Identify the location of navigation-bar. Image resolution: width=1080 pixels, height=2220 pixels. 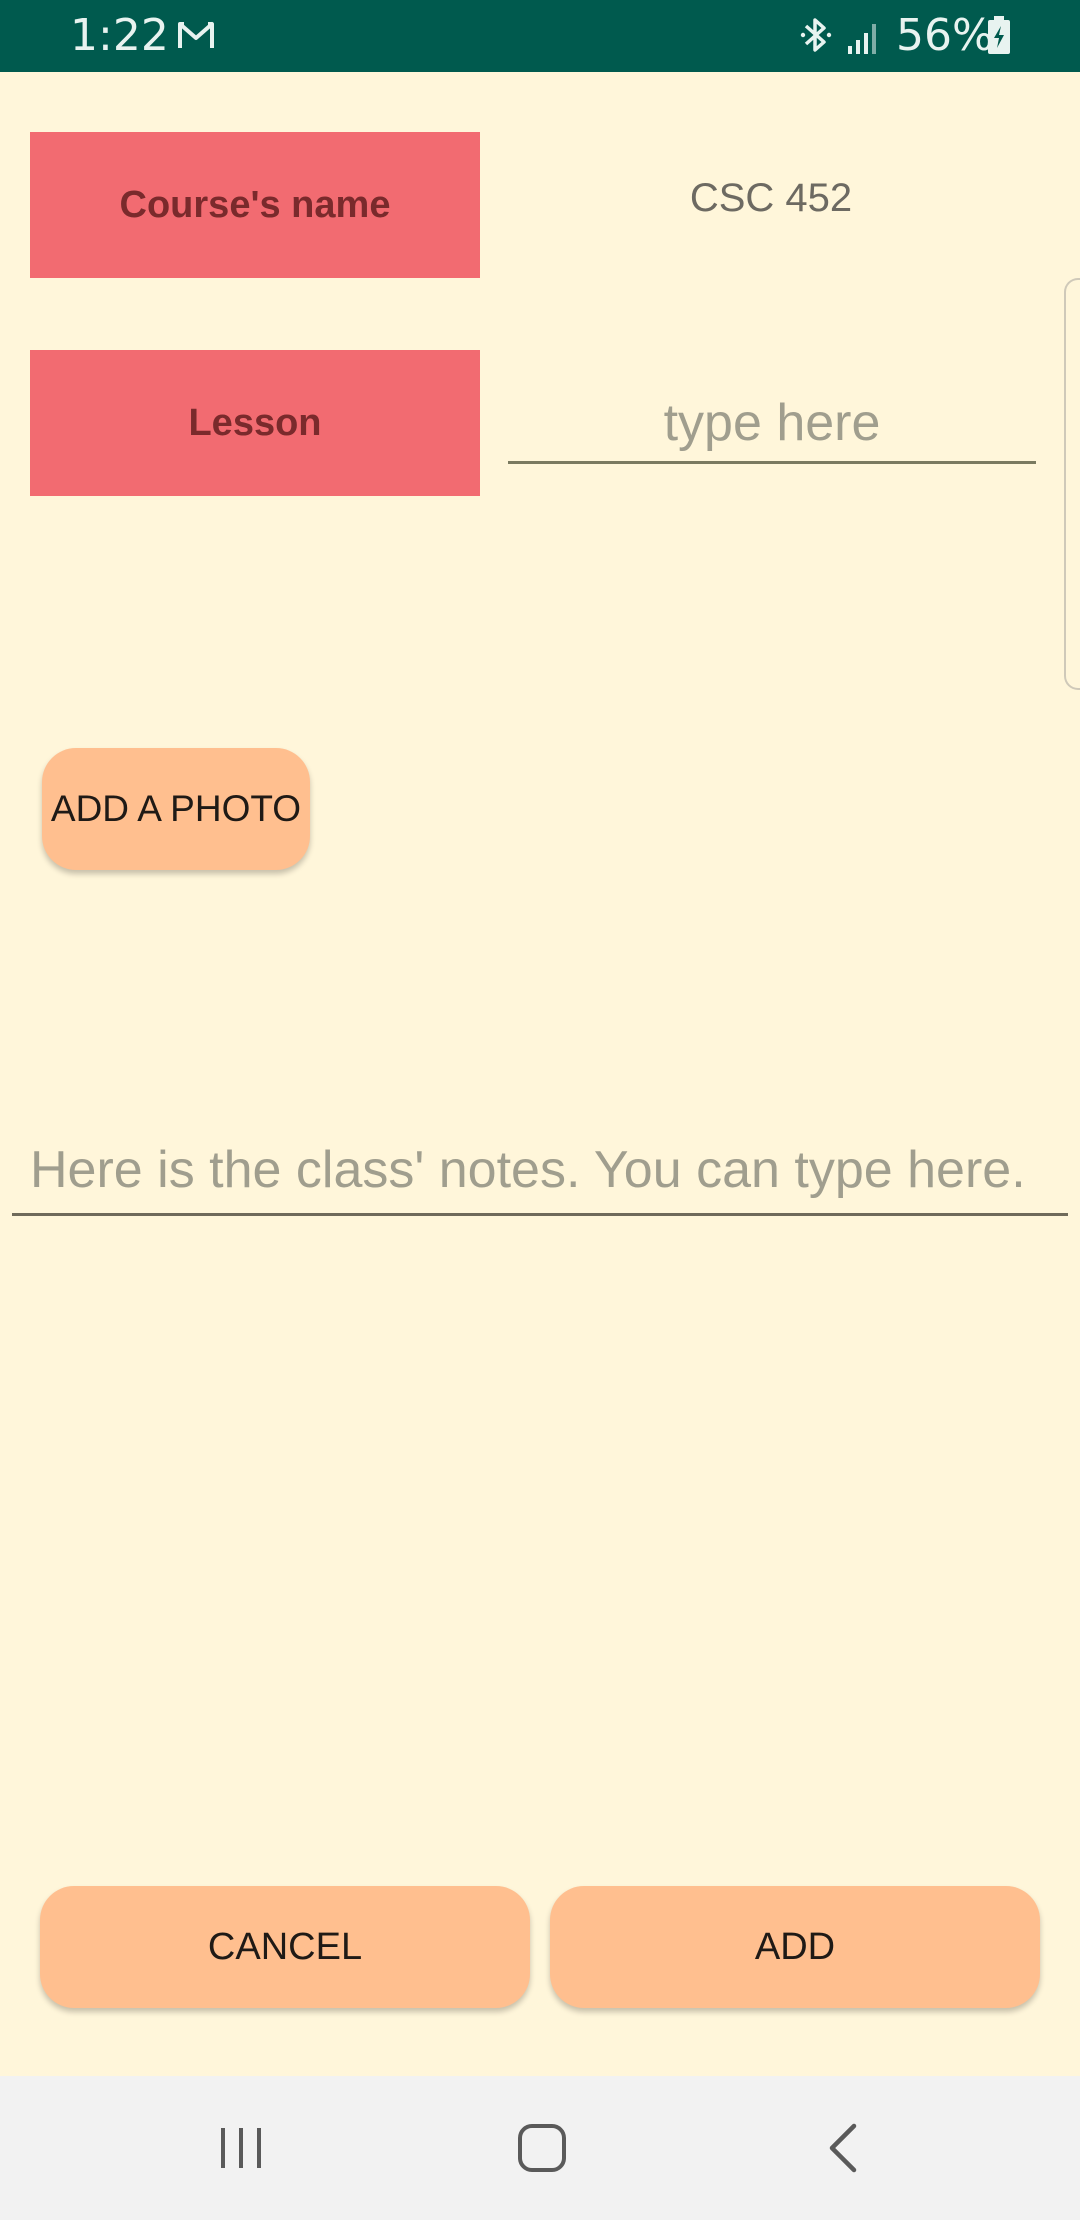
(540, 2148).